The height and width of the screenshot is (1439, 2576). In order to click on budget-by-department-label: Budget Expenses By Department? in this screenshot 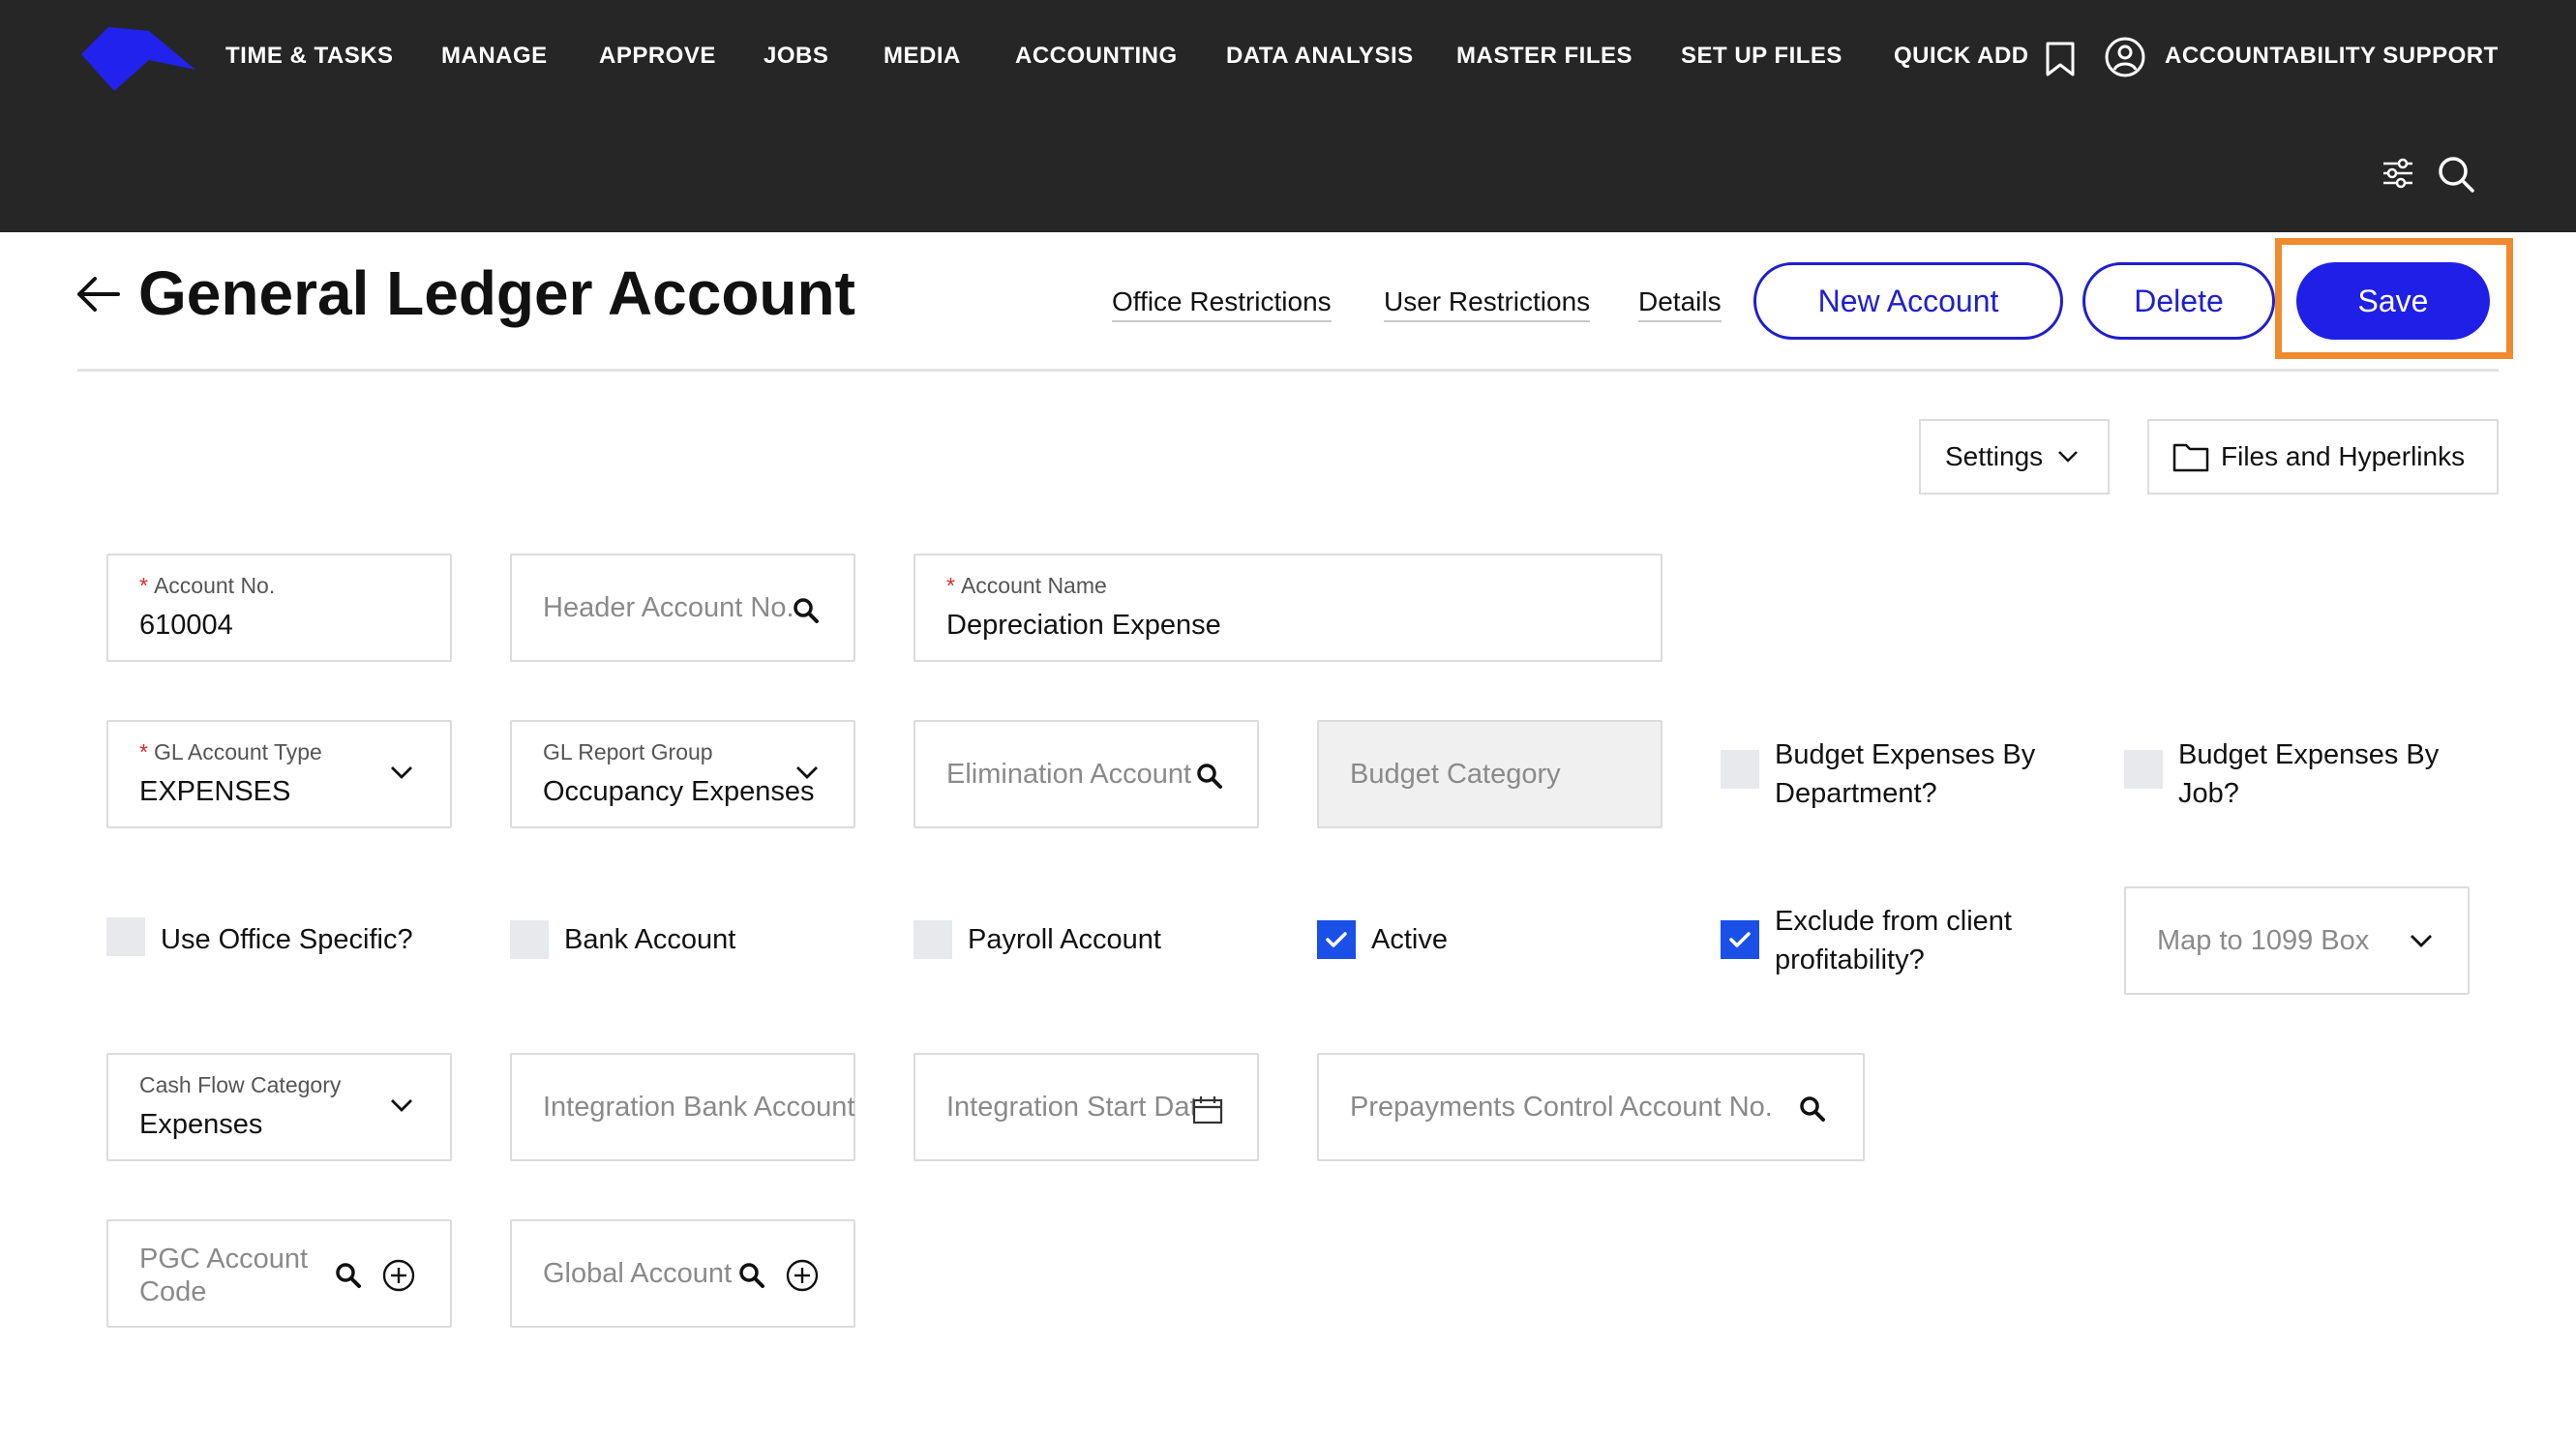, I will do `click(1905, 774)`.